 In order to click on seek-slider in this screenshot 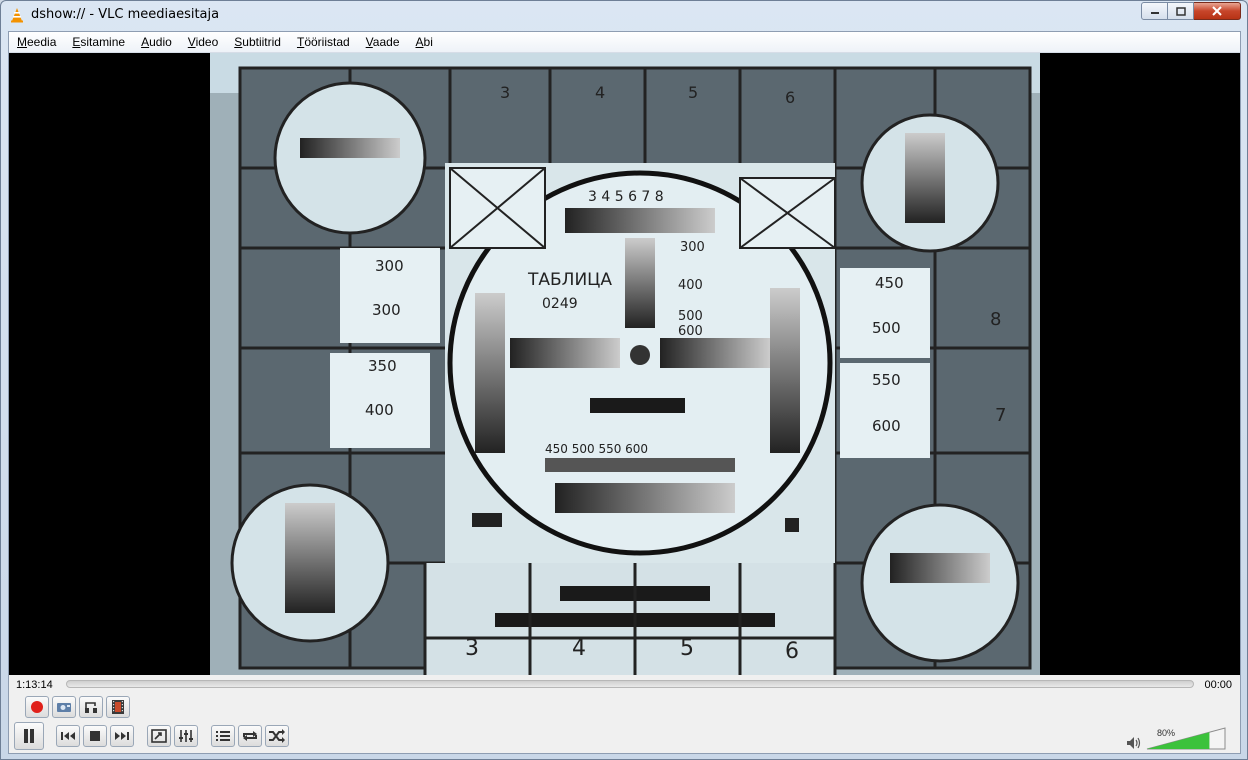, I will do `click(630, 684)`.